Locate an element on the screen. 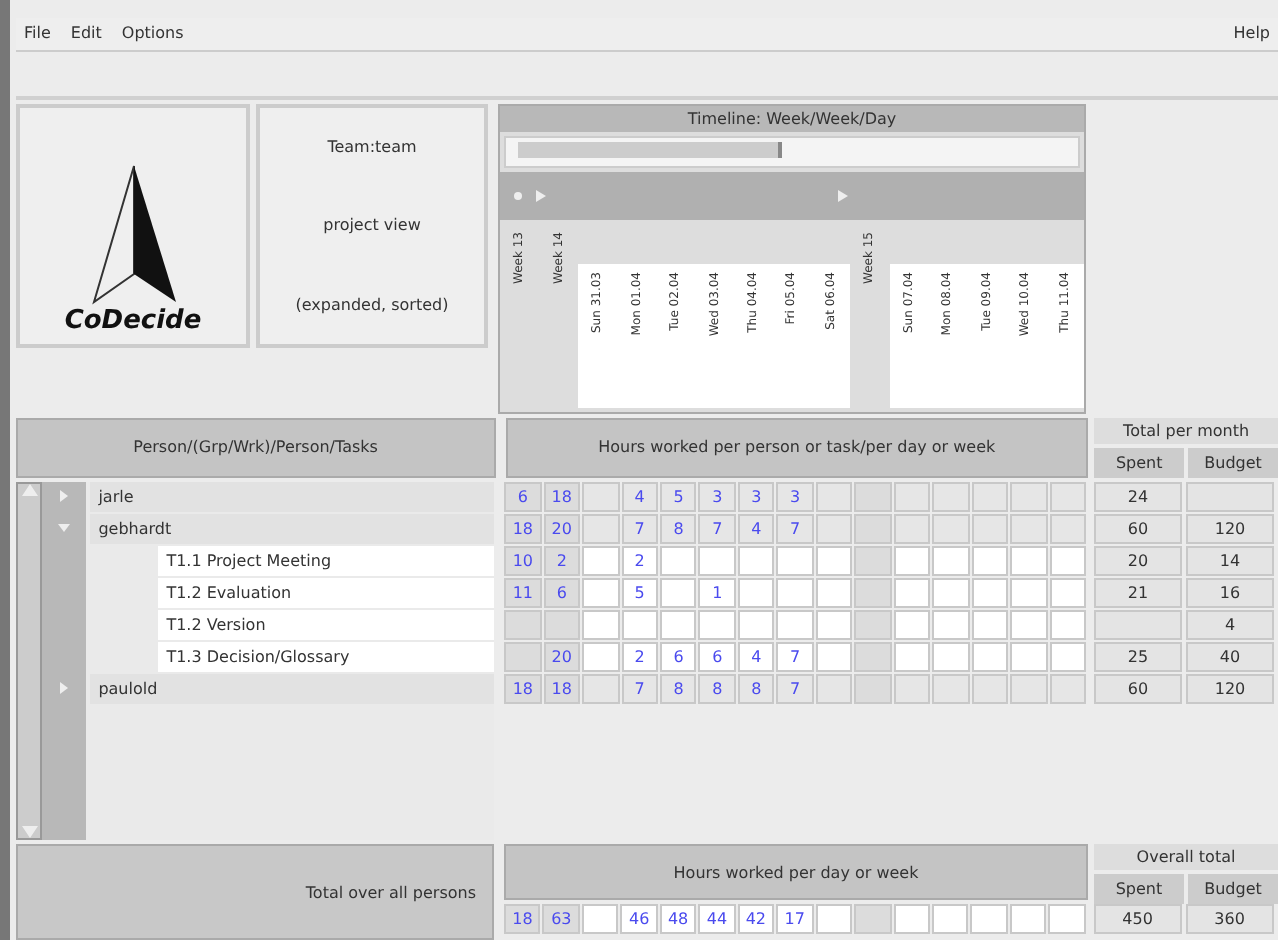 Image resolution: width=1278 pixels, height=940 pixels. hours-cell: 48 is located at coordinates (678, 919).